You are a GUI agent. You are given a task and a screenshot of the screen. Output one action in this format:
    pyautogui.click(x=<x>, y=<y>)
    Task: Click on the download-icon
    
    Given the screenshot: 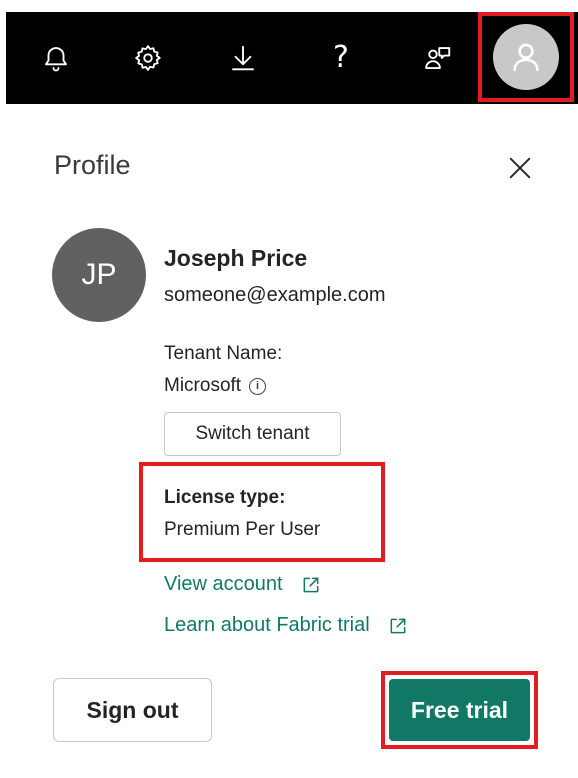 What is the action you would take?
    pyautogui.click(x=243, y=58)
    